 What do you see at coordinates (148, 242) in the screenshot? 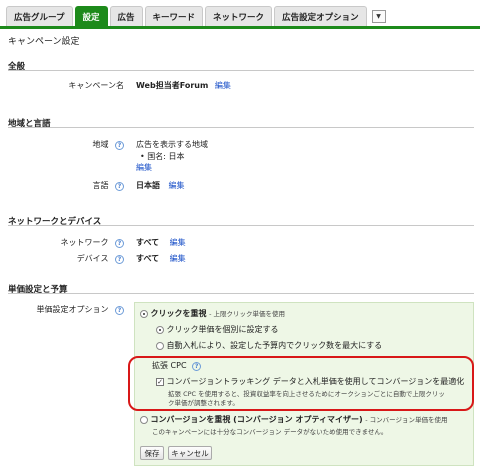
I see `network-value: すべて` at bounding box center [148, 242].